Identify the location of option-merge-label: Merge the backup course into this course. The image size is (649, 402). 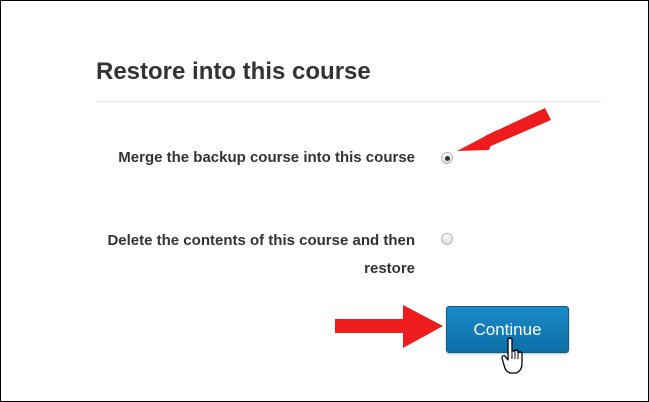
(266, 157).